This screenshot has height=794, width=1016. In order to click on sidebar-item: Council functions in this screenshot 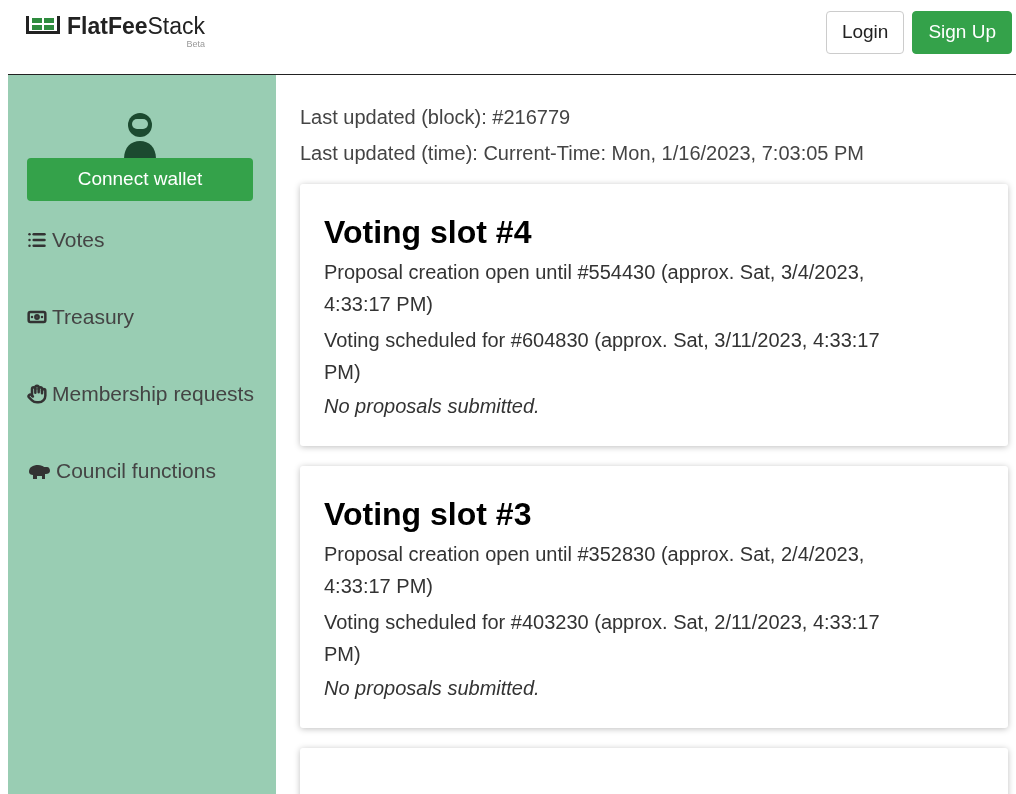, I will do `click(140, 470)`.